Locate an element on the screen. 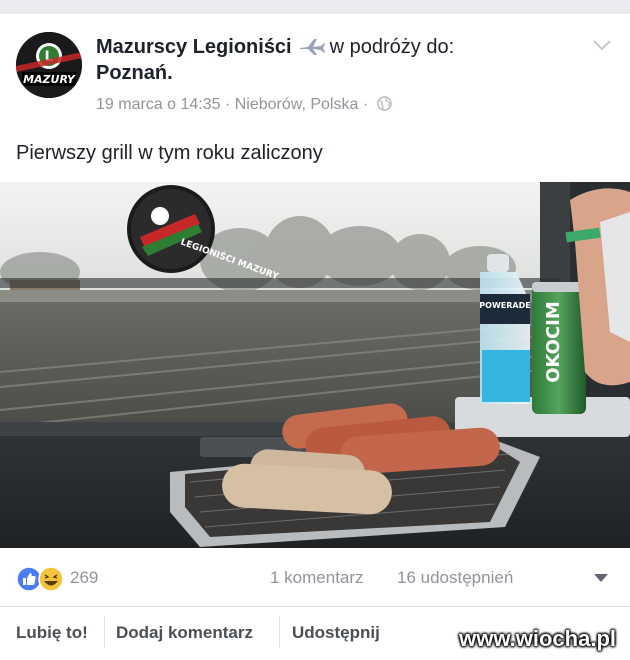 This screenshot has height=660, width=630. avatar-text: MAZURY is located at coordinates (49, 79).